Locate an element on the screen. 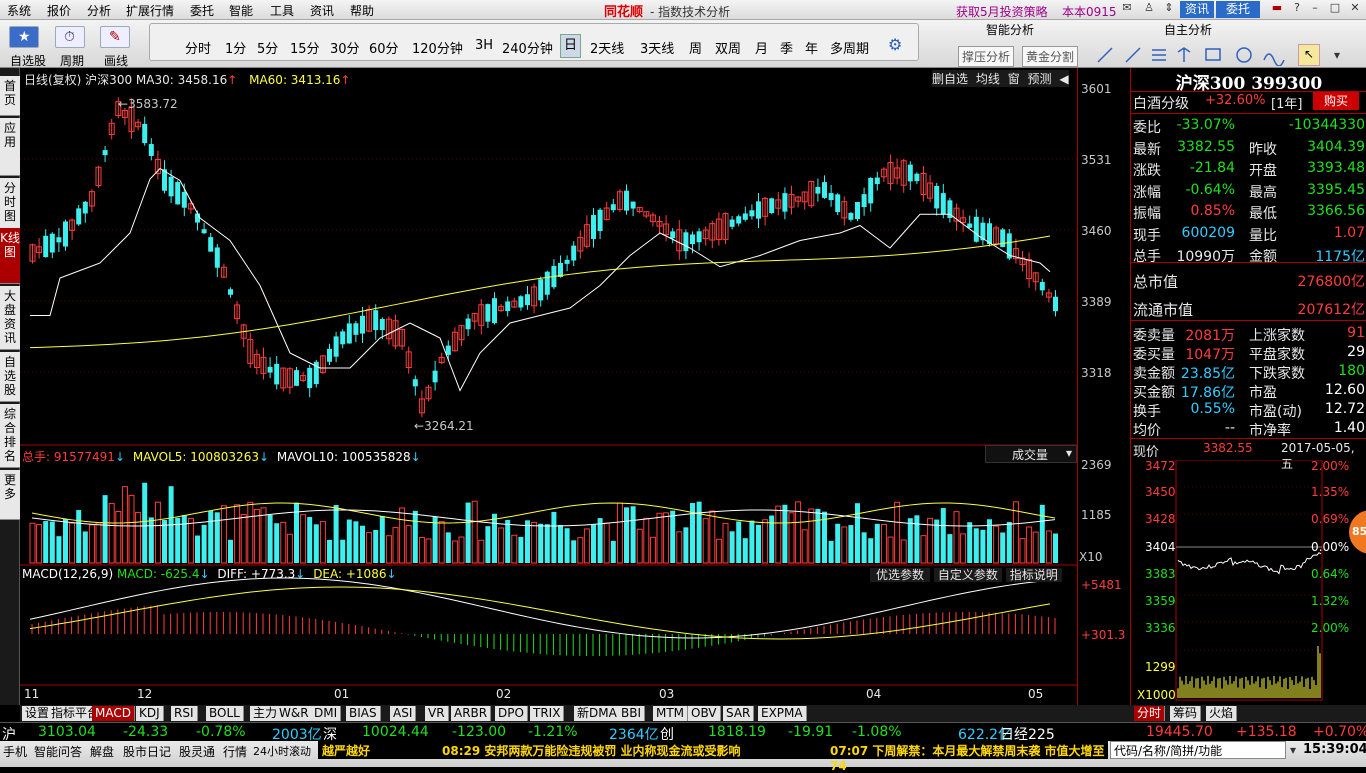 The width and height of the screenshot is (1366, 773). indicator-tab-9: BIAS is located at coordinates (363, 713).